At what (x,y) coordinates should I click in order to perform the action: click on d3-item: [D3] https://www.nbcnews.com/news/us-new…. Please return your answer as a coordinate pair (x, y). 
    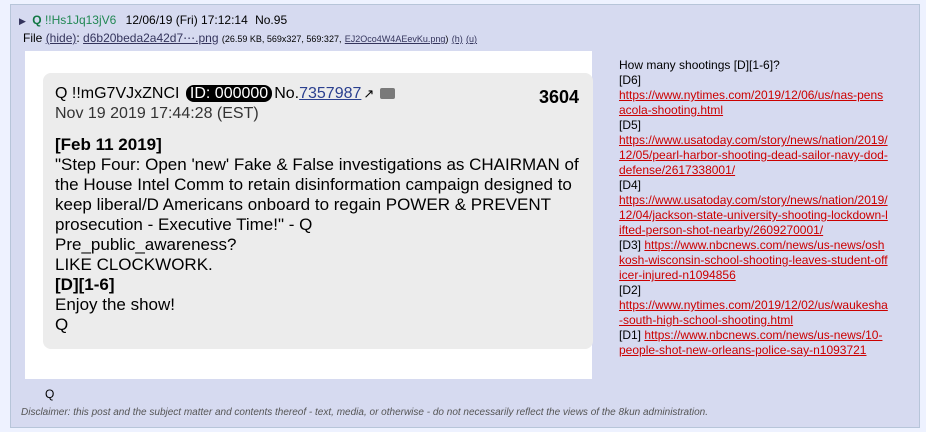
    Looking at the image, I should click on (754, 260).